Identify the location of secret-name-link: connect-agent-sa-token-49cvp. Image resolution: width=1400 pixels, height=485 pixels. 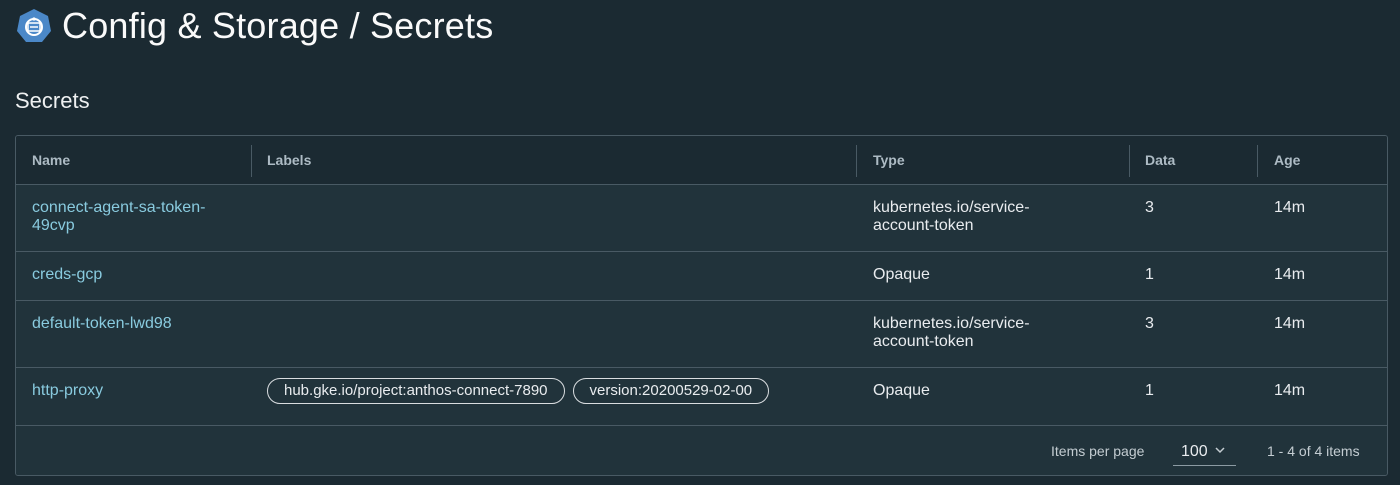
(132, 217).